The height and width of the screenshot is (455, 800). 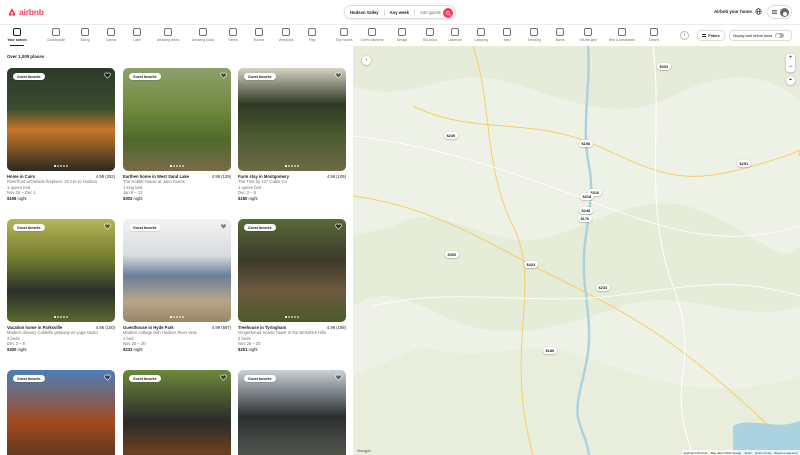 What do you see at coordinates (696, 453) in the screenshot?
I see `map-footer-item: Keyboard shortcuts` at bounding box center [696, 453].